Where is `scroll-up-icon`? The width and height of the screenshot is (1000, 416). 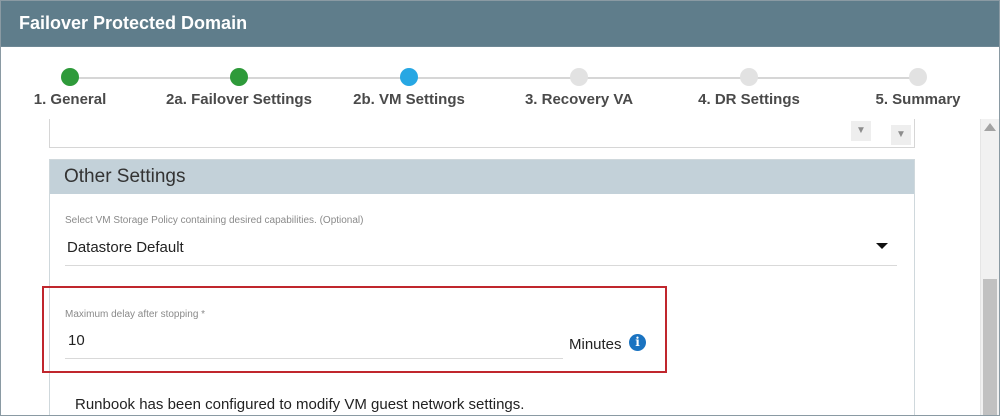 scroll-up-icon is located at coordinates (990, 127).